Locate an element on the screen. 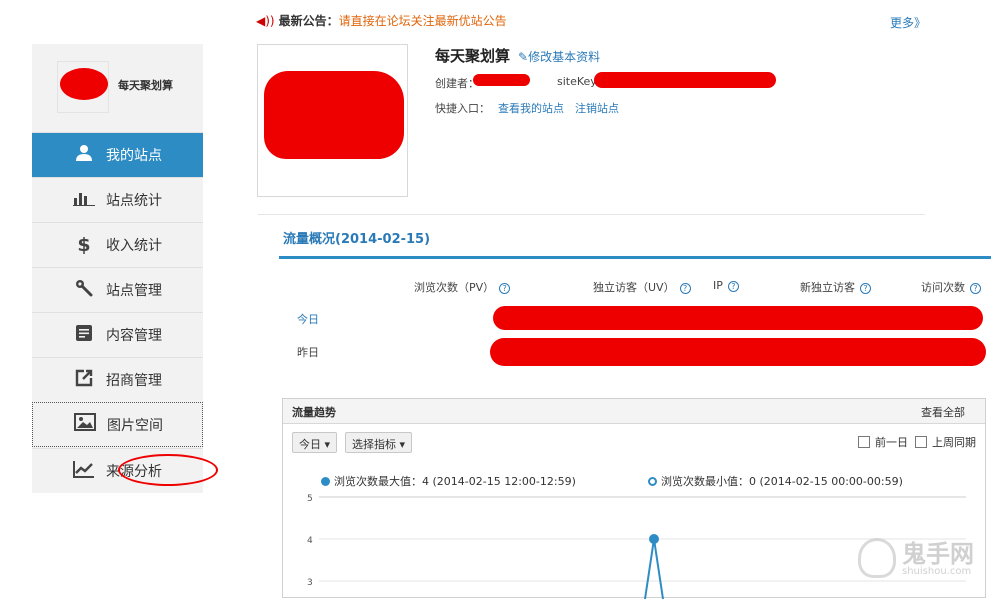  sitekey-redaction is located at coordinates (685, 80).